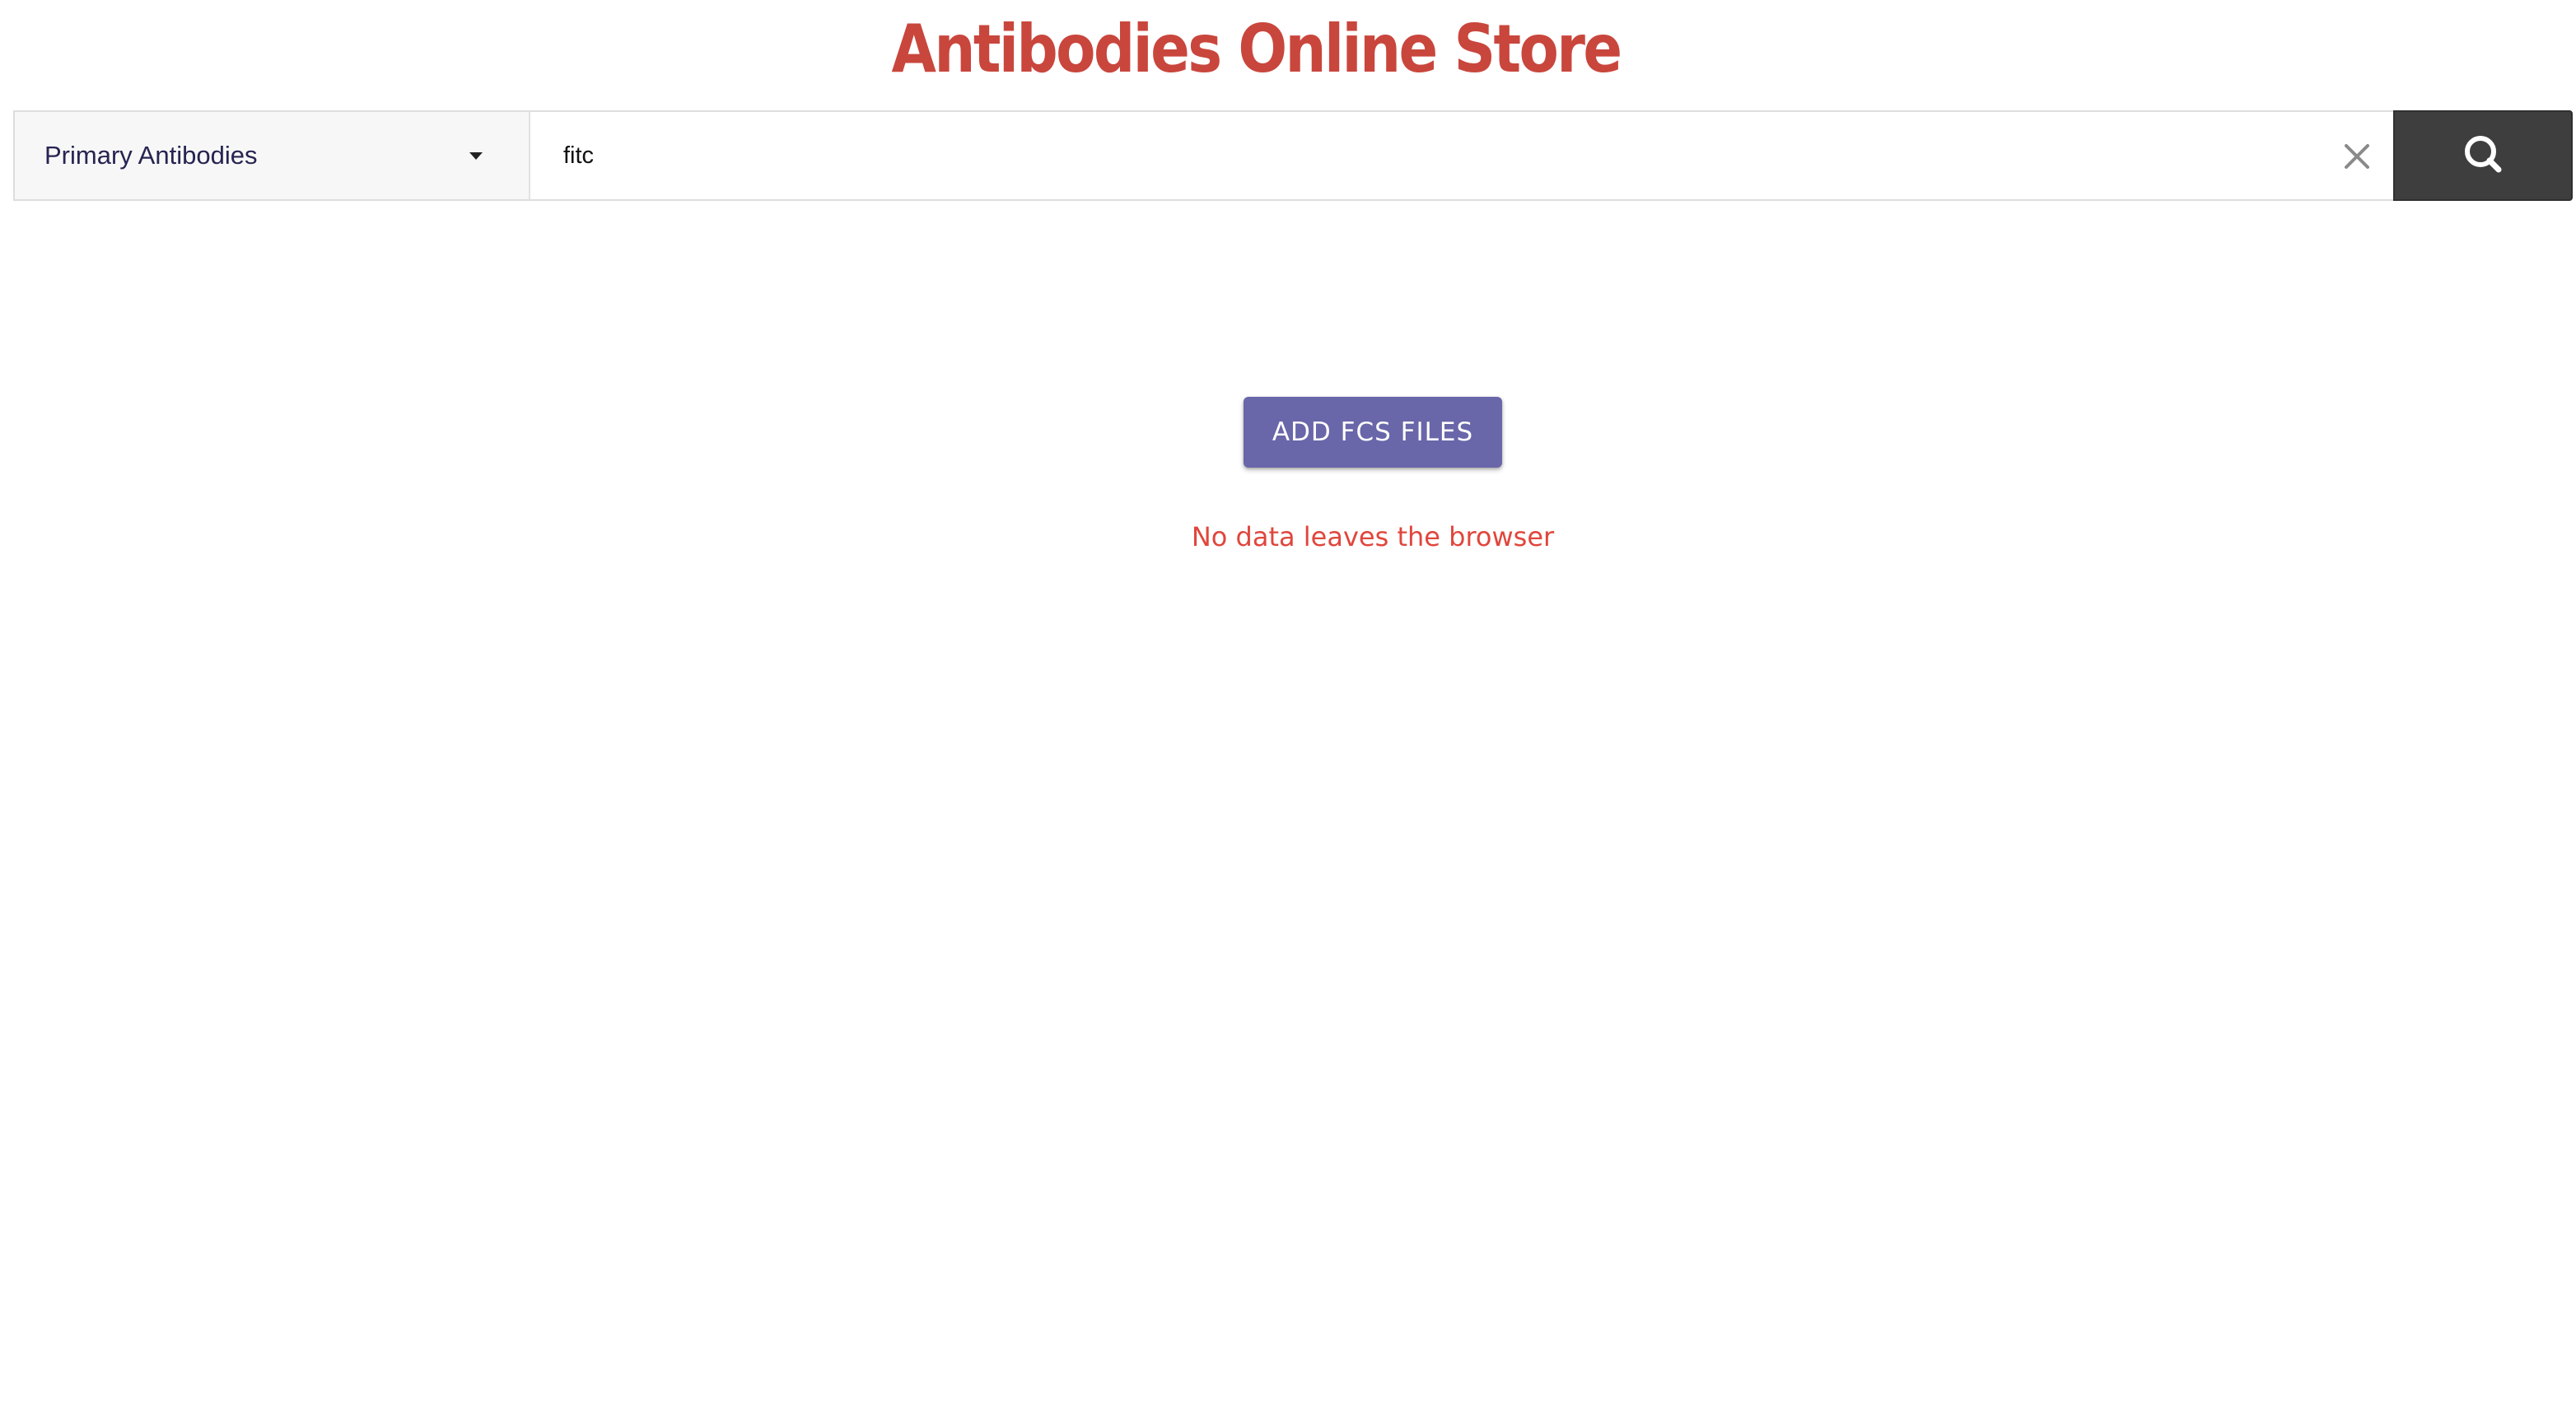 This screenshot has width=2576, height=1421. I want to click on caret-down-icon, so click(476, 156).